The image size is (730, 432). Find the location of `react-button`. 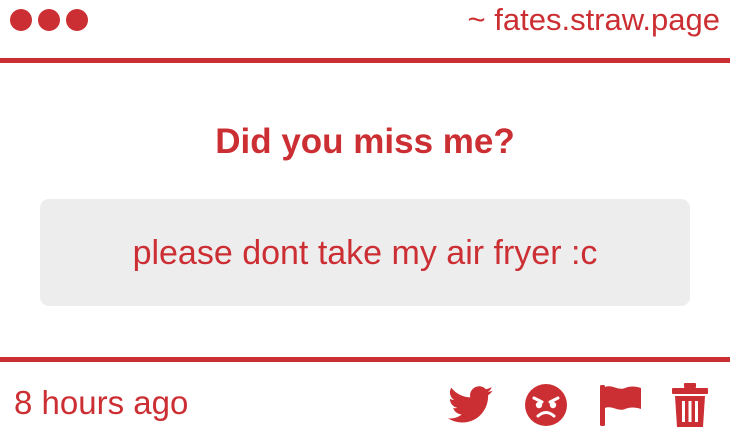

react-button is located at coordinates (546, 405).